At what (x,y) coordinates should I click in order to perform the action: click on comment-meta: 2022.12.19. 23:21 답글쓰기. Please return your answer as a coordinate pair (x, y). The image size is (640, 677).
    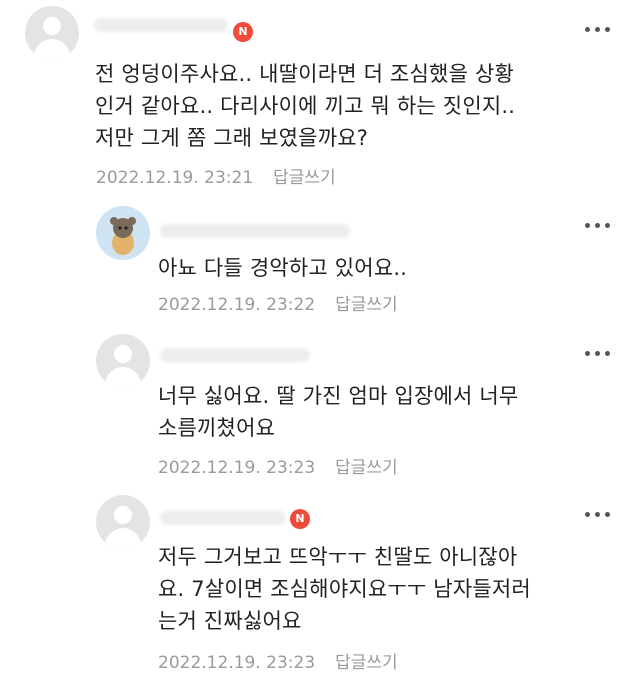
    Looking at the image, I should click on (216, 175).